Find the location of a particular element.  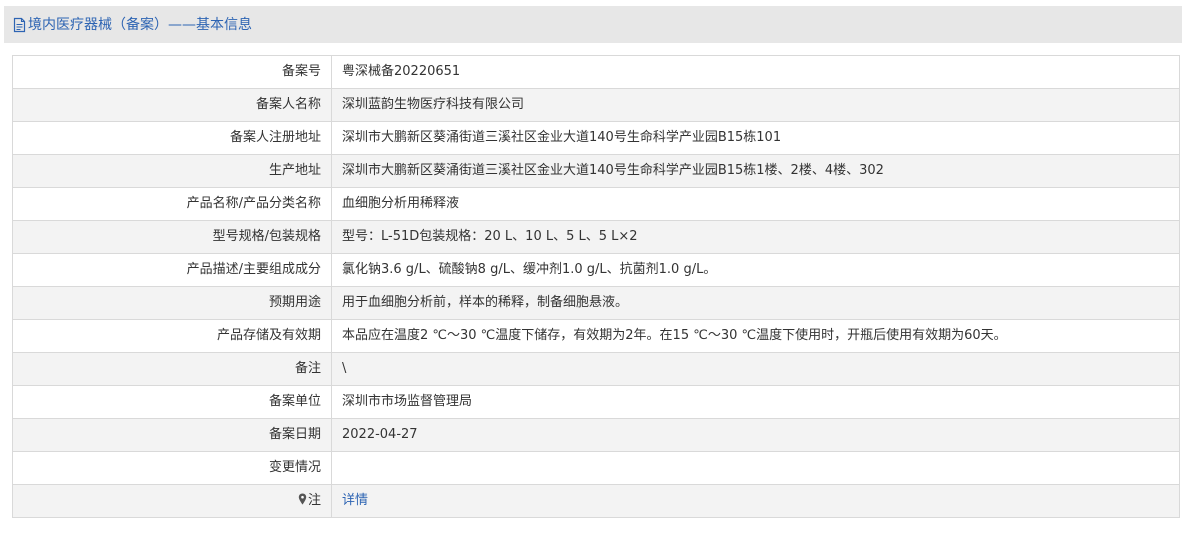

field-value: \ is located at coordinates (755, 369).